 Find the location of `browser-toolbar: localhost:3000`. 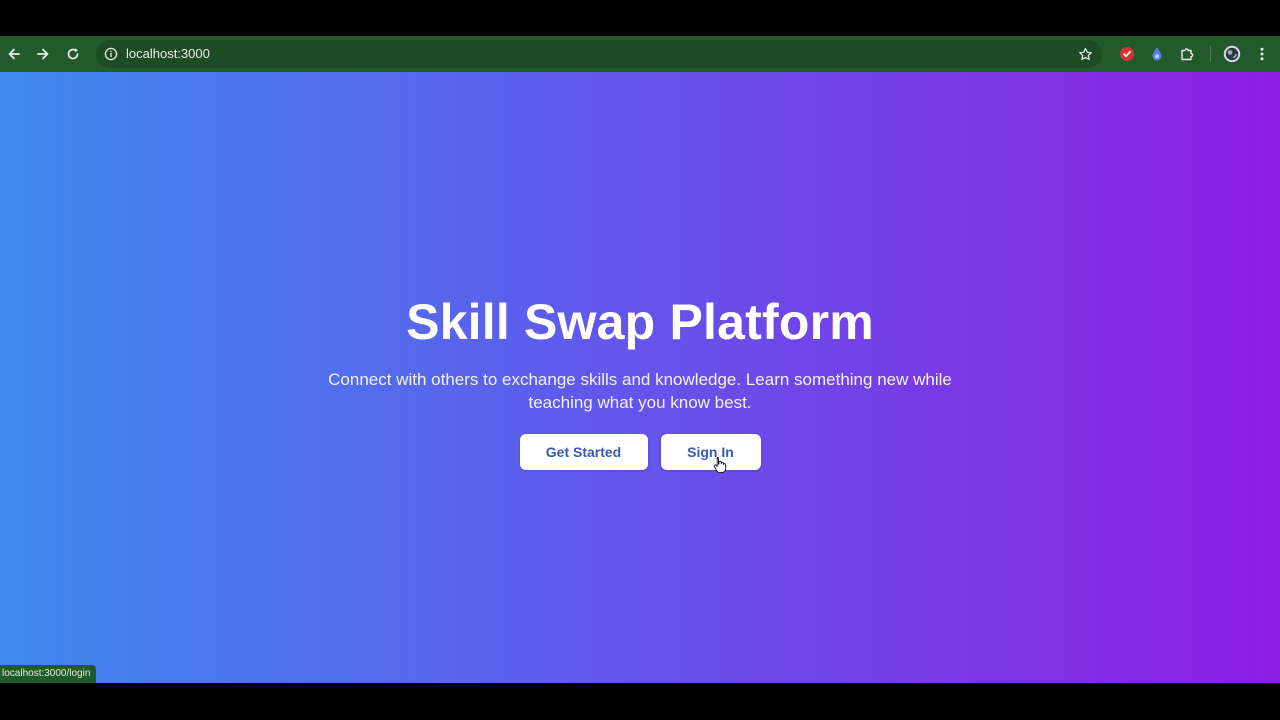

browser-toolbar: localhost:3000 is located at coordinates (640, 54).